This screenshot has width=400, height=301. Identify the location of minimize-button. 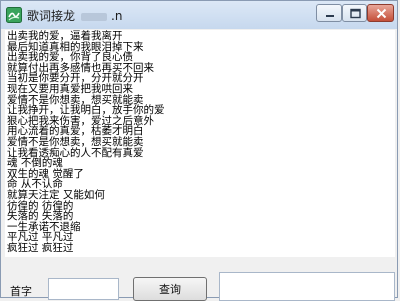
(329, 13).